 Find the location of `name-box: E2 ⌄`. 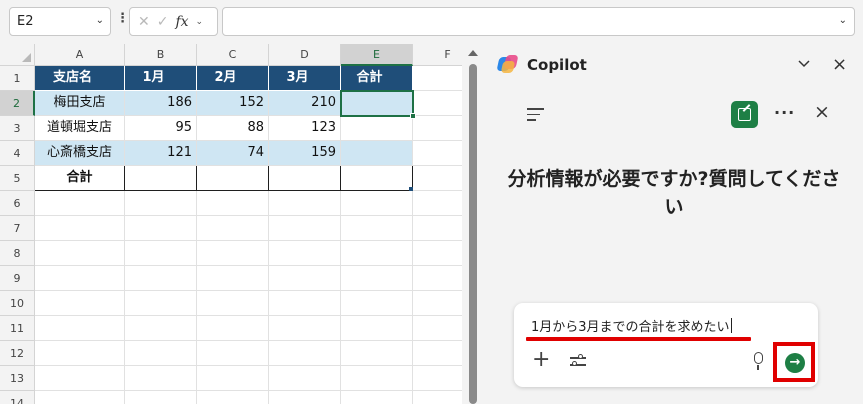

name-box: E2 ⌄ is located at coordinates (60, 21).